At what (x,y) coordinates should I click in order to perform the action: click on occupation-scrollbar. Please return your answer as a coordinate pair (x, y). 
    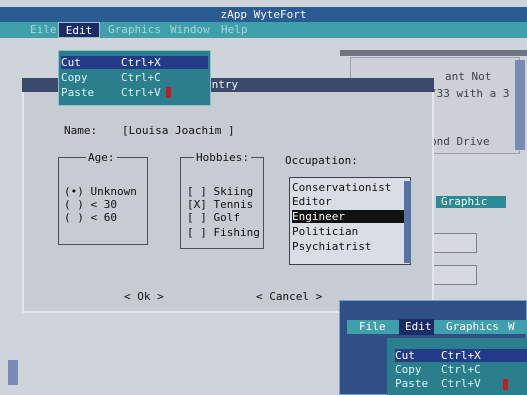
    Looking at the image, I should click on (407, 222).